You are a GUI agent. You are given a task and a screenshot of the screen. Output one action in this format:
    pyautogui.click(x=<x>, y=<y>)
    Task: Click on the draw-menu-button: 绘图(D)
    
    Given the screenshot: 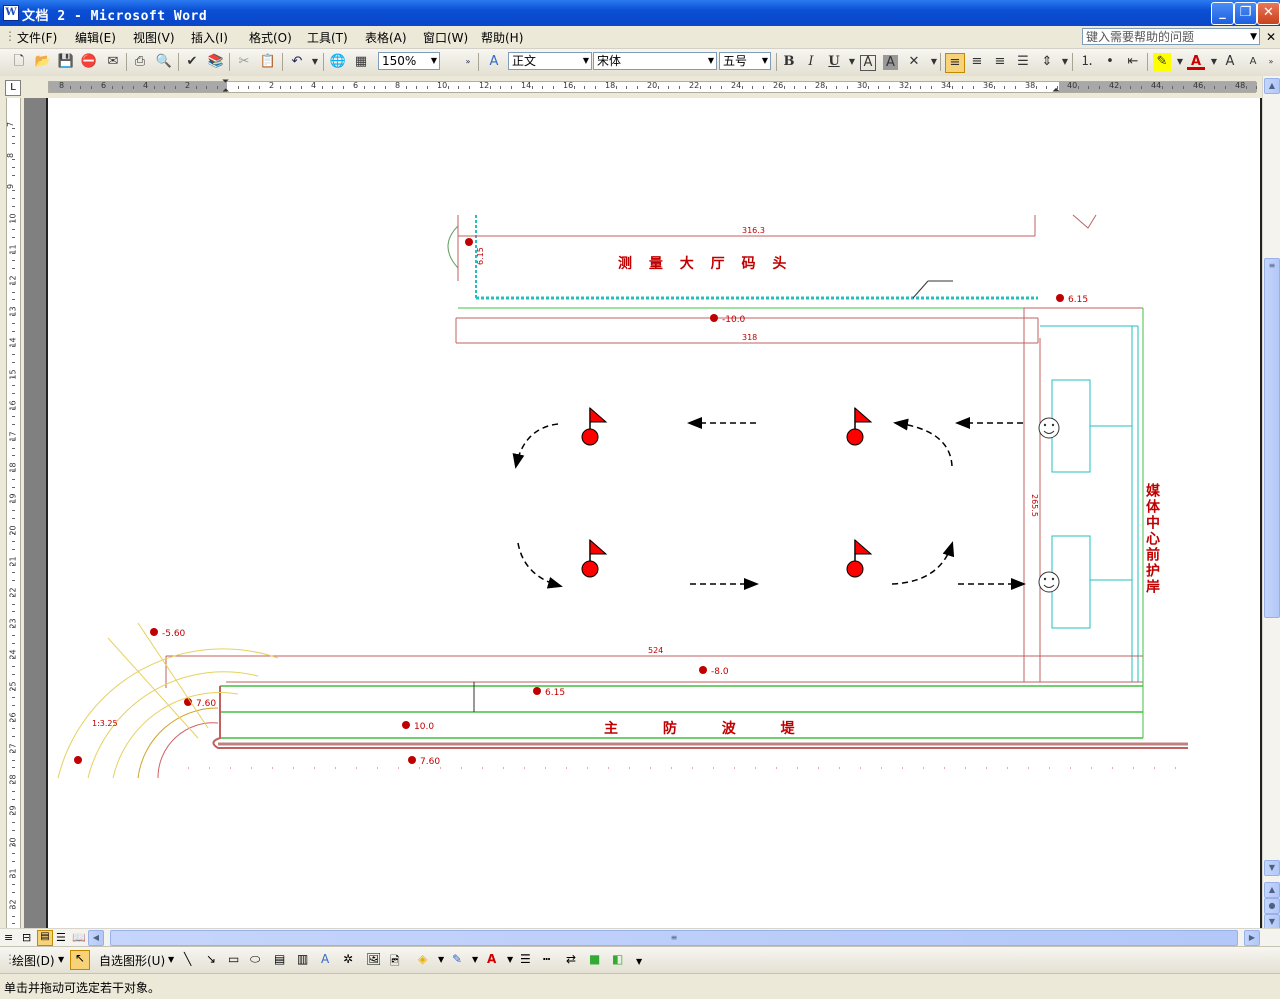 What is the action you would take?
    pyautogui.click(x=33, y=960)
    